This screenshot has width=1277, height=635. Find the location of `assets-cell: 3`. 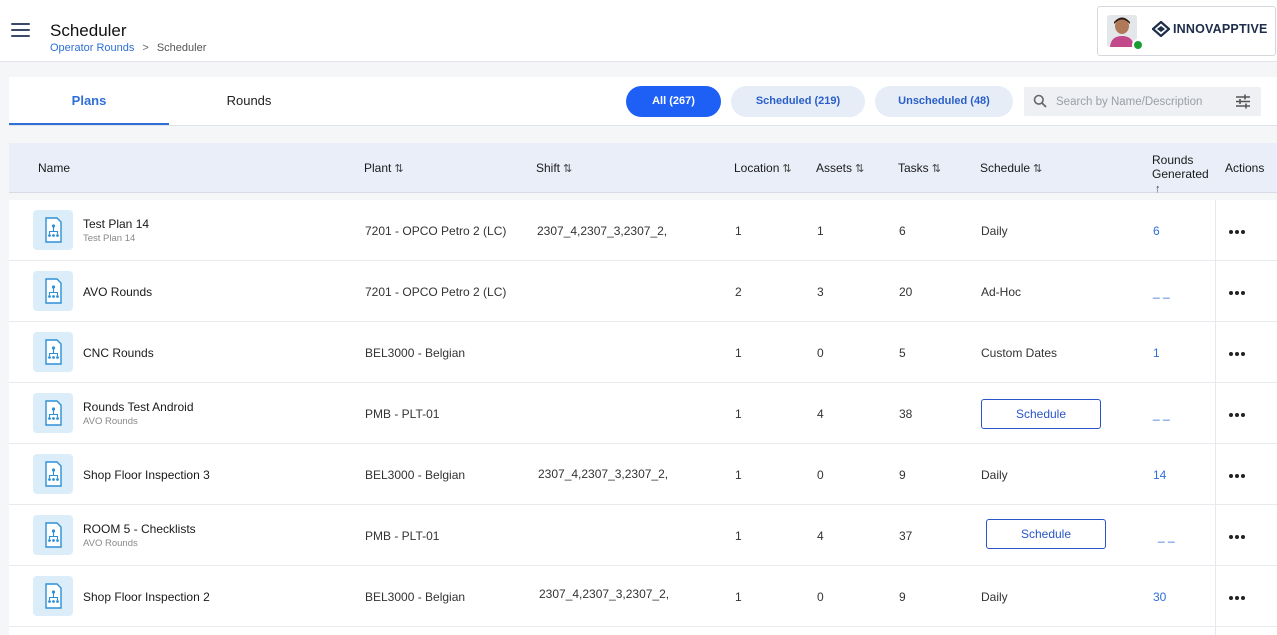

assets-cell: 3 is located at coordinates (820, 292).